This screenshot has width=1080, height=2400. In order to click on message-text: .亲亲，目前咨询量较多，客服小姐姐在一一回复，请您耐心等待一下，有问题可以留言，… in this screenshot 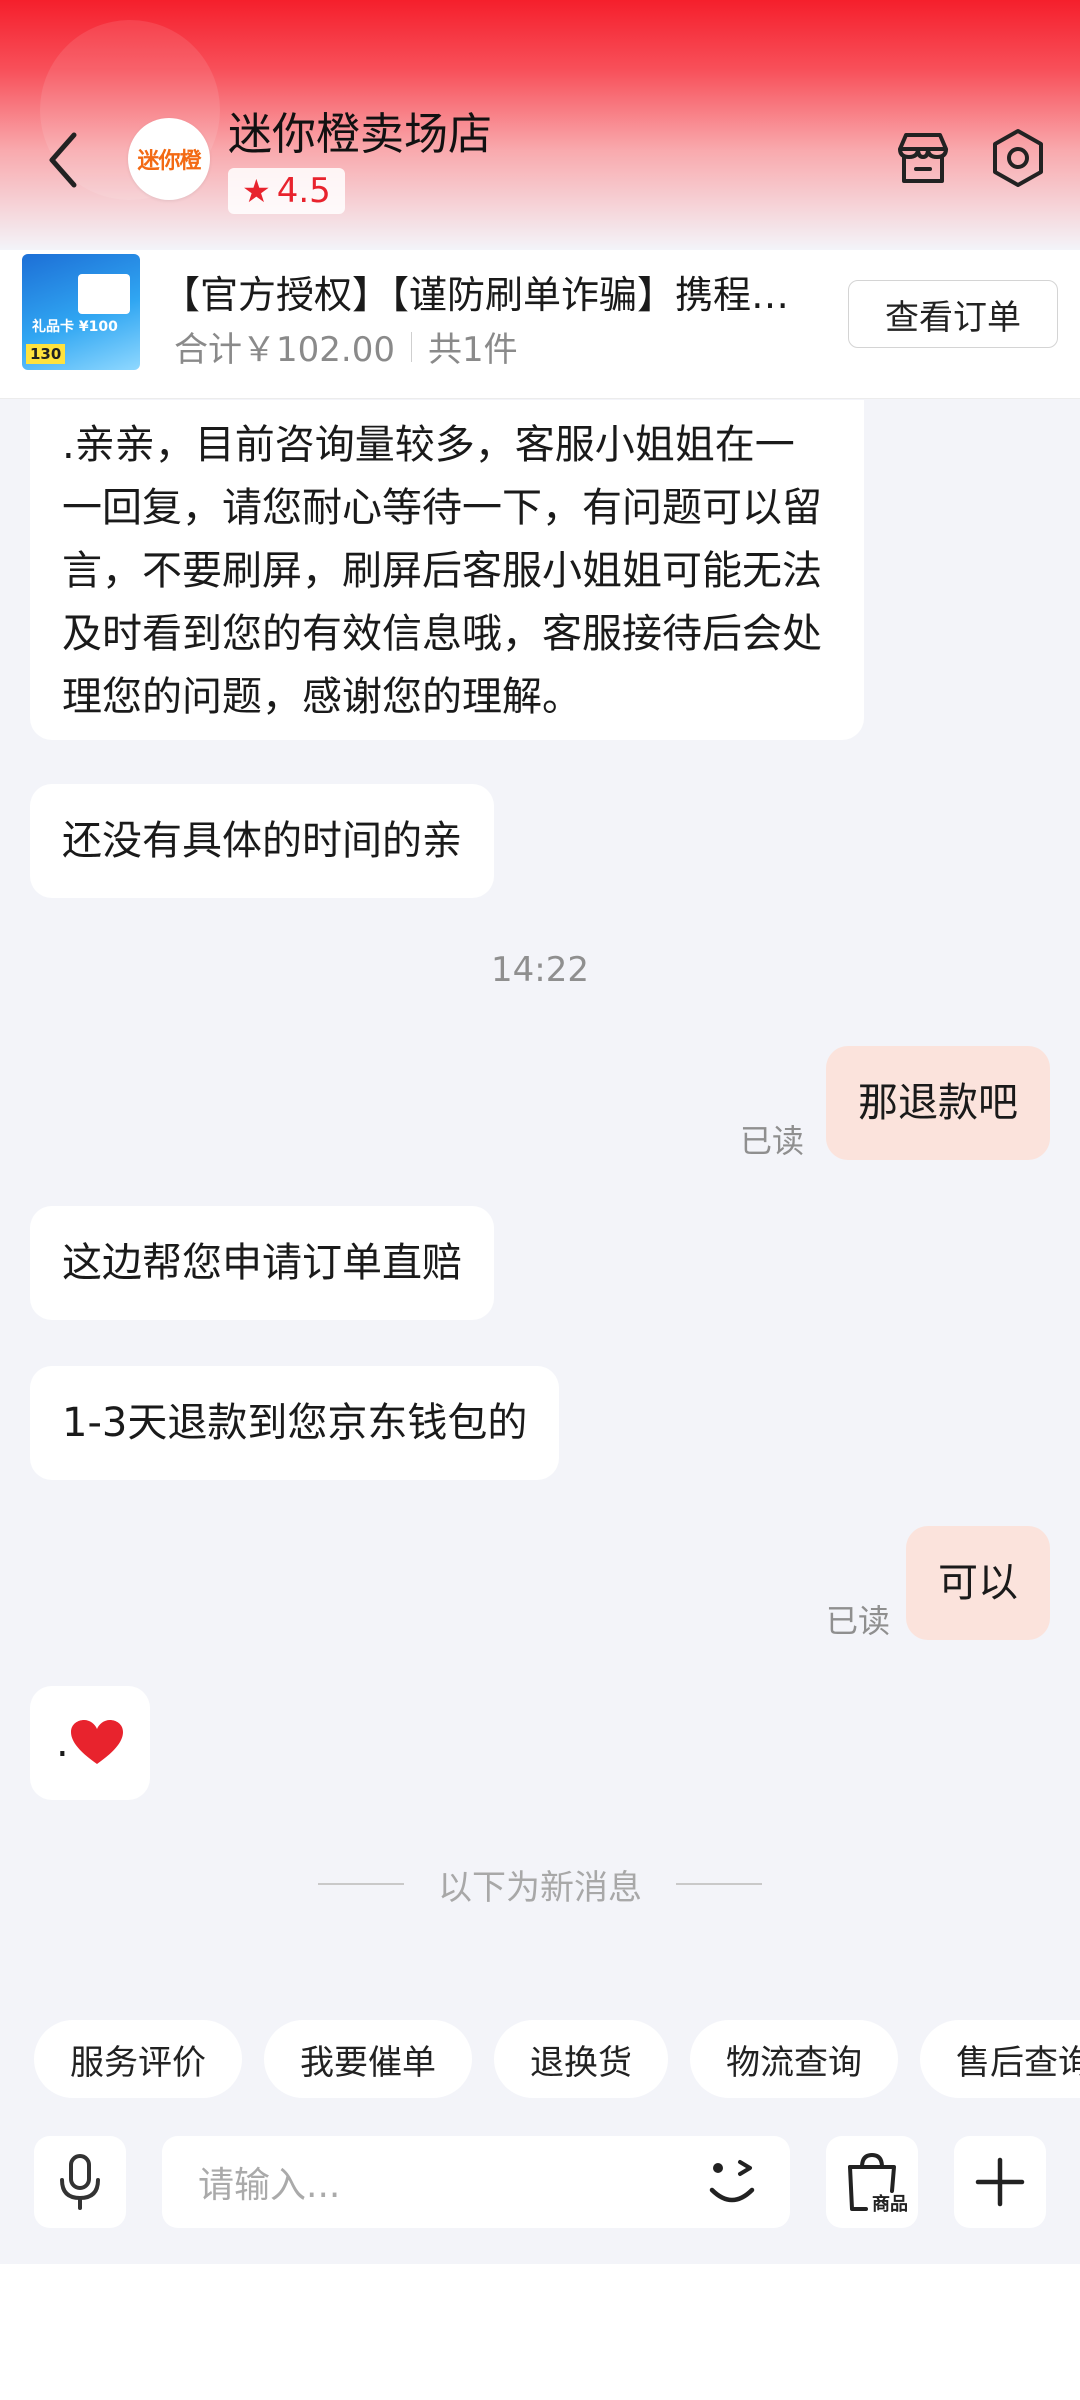, I will do `click(442, 571)`.